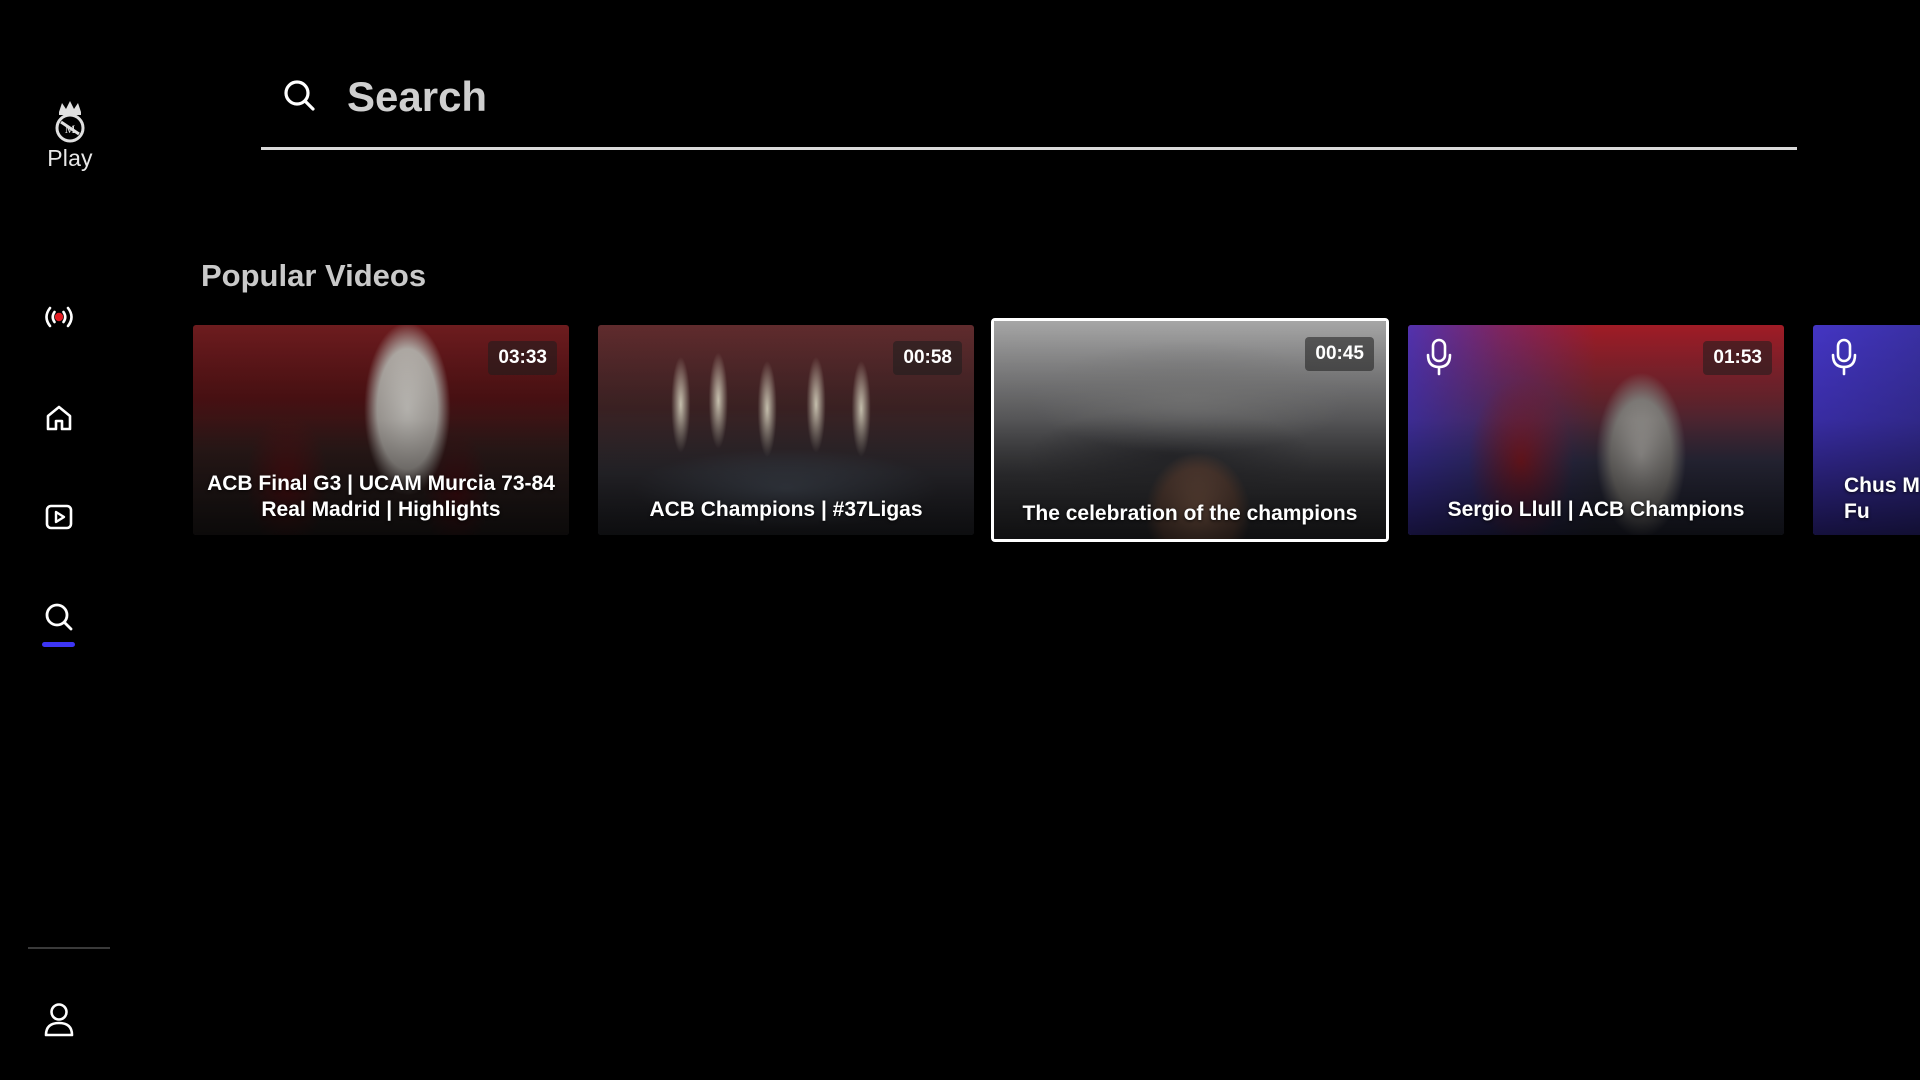 The image size is (1920, 1080). Describe the element at coordinates (1596, 430) in the screenshot. I see `video-card: 01:53 Sergio Llull | ACB Champions` at that location.